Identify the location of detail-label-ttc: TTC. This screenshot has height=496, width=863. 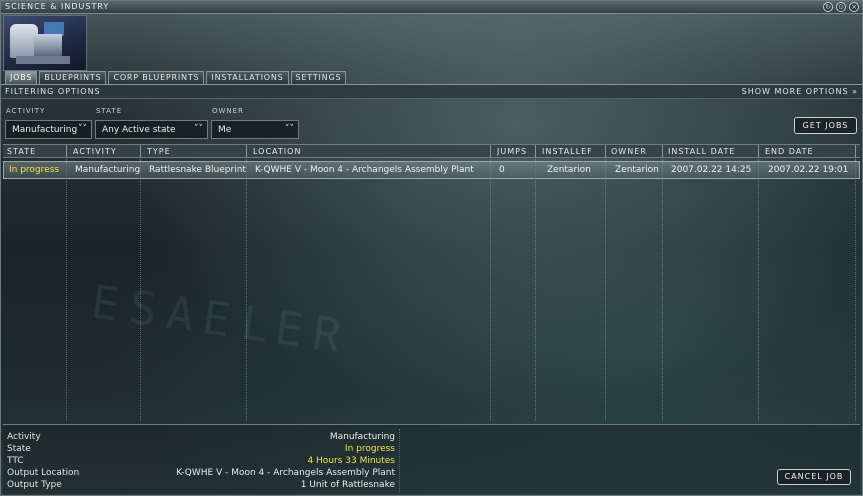
(15, 461).